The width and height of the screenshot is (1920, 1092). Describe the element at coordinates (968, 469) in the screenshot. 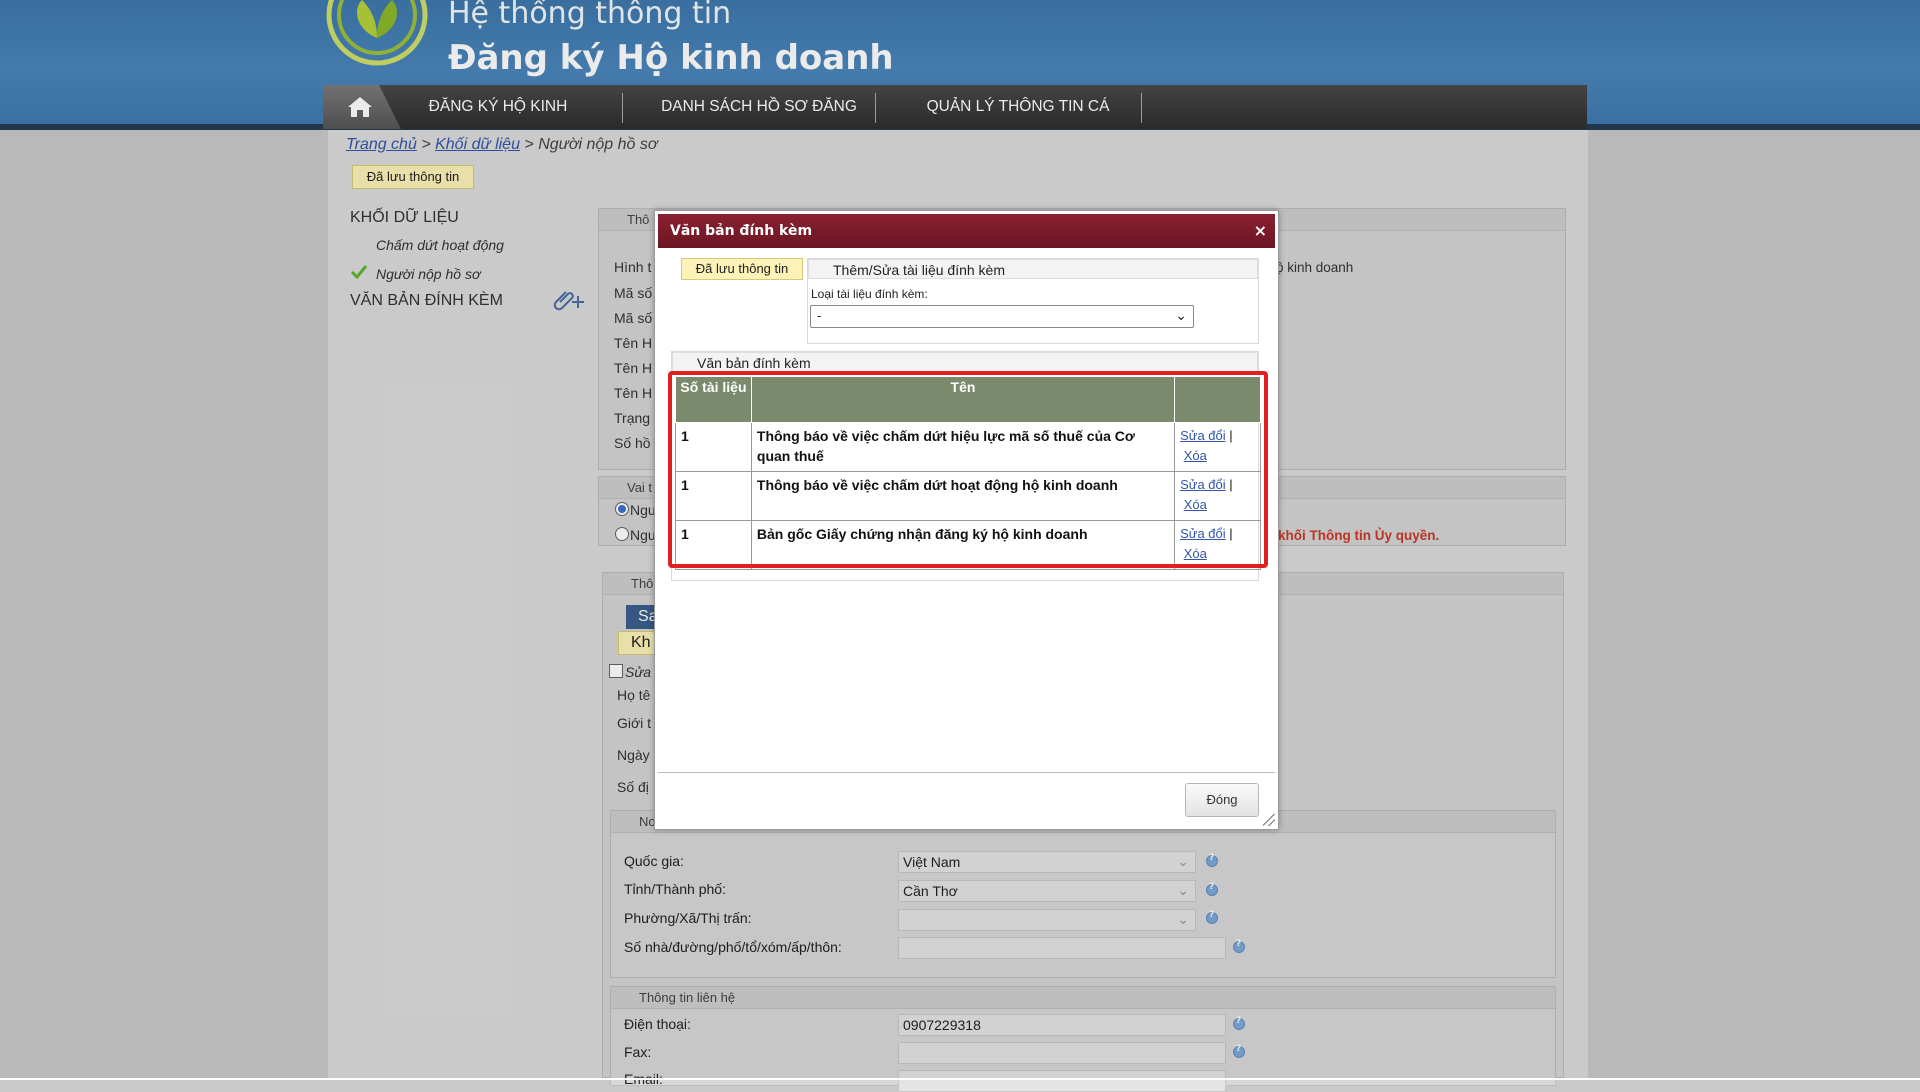

I see `highlight-box` at that location.